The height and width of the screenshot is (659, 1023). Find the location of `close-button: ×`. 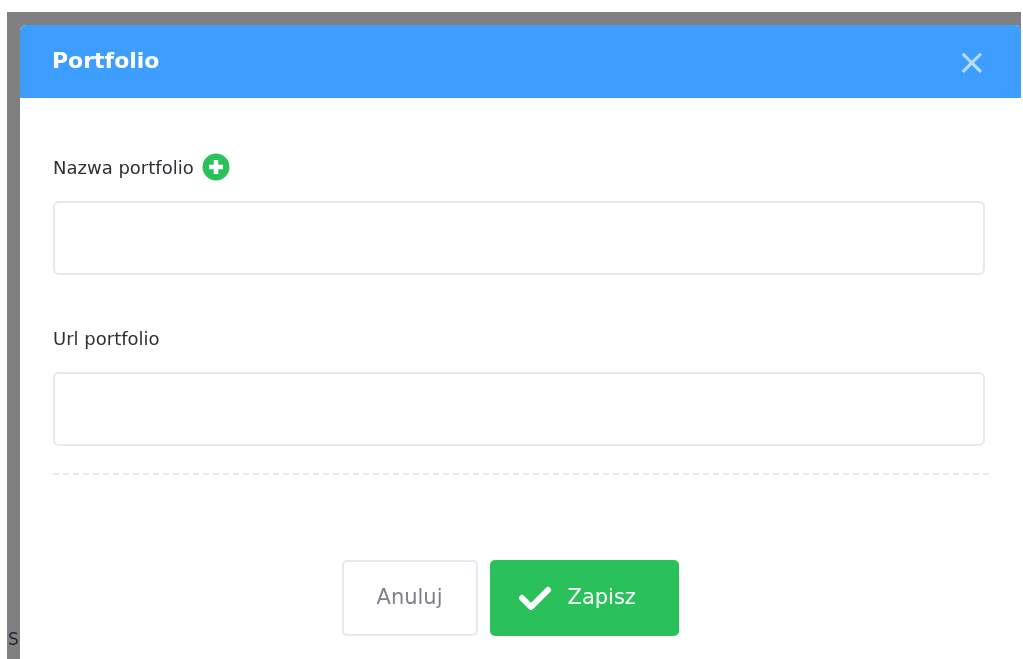

close-button: × is located at coordinates (971, 61).